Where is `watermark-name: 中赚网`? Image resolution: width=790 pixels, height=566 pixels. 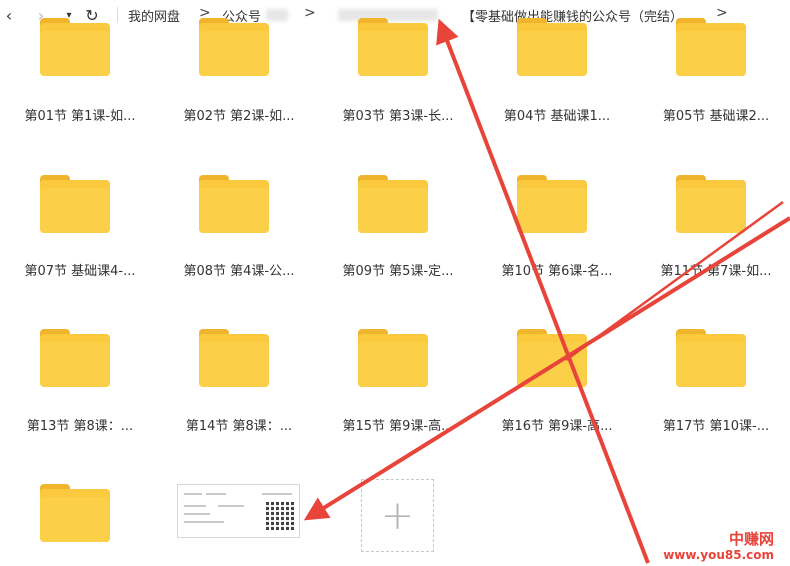 watermark-name: 中赚网 is located at coordinates (751, 539).